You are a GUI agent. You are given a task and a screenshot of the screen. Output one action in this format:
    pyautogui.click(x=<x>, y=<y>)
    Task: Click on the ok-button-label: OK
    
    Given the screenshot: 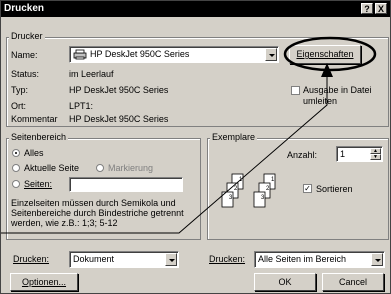 What is the action you would take?
    pyautogui.click(x=285, y=282)
    